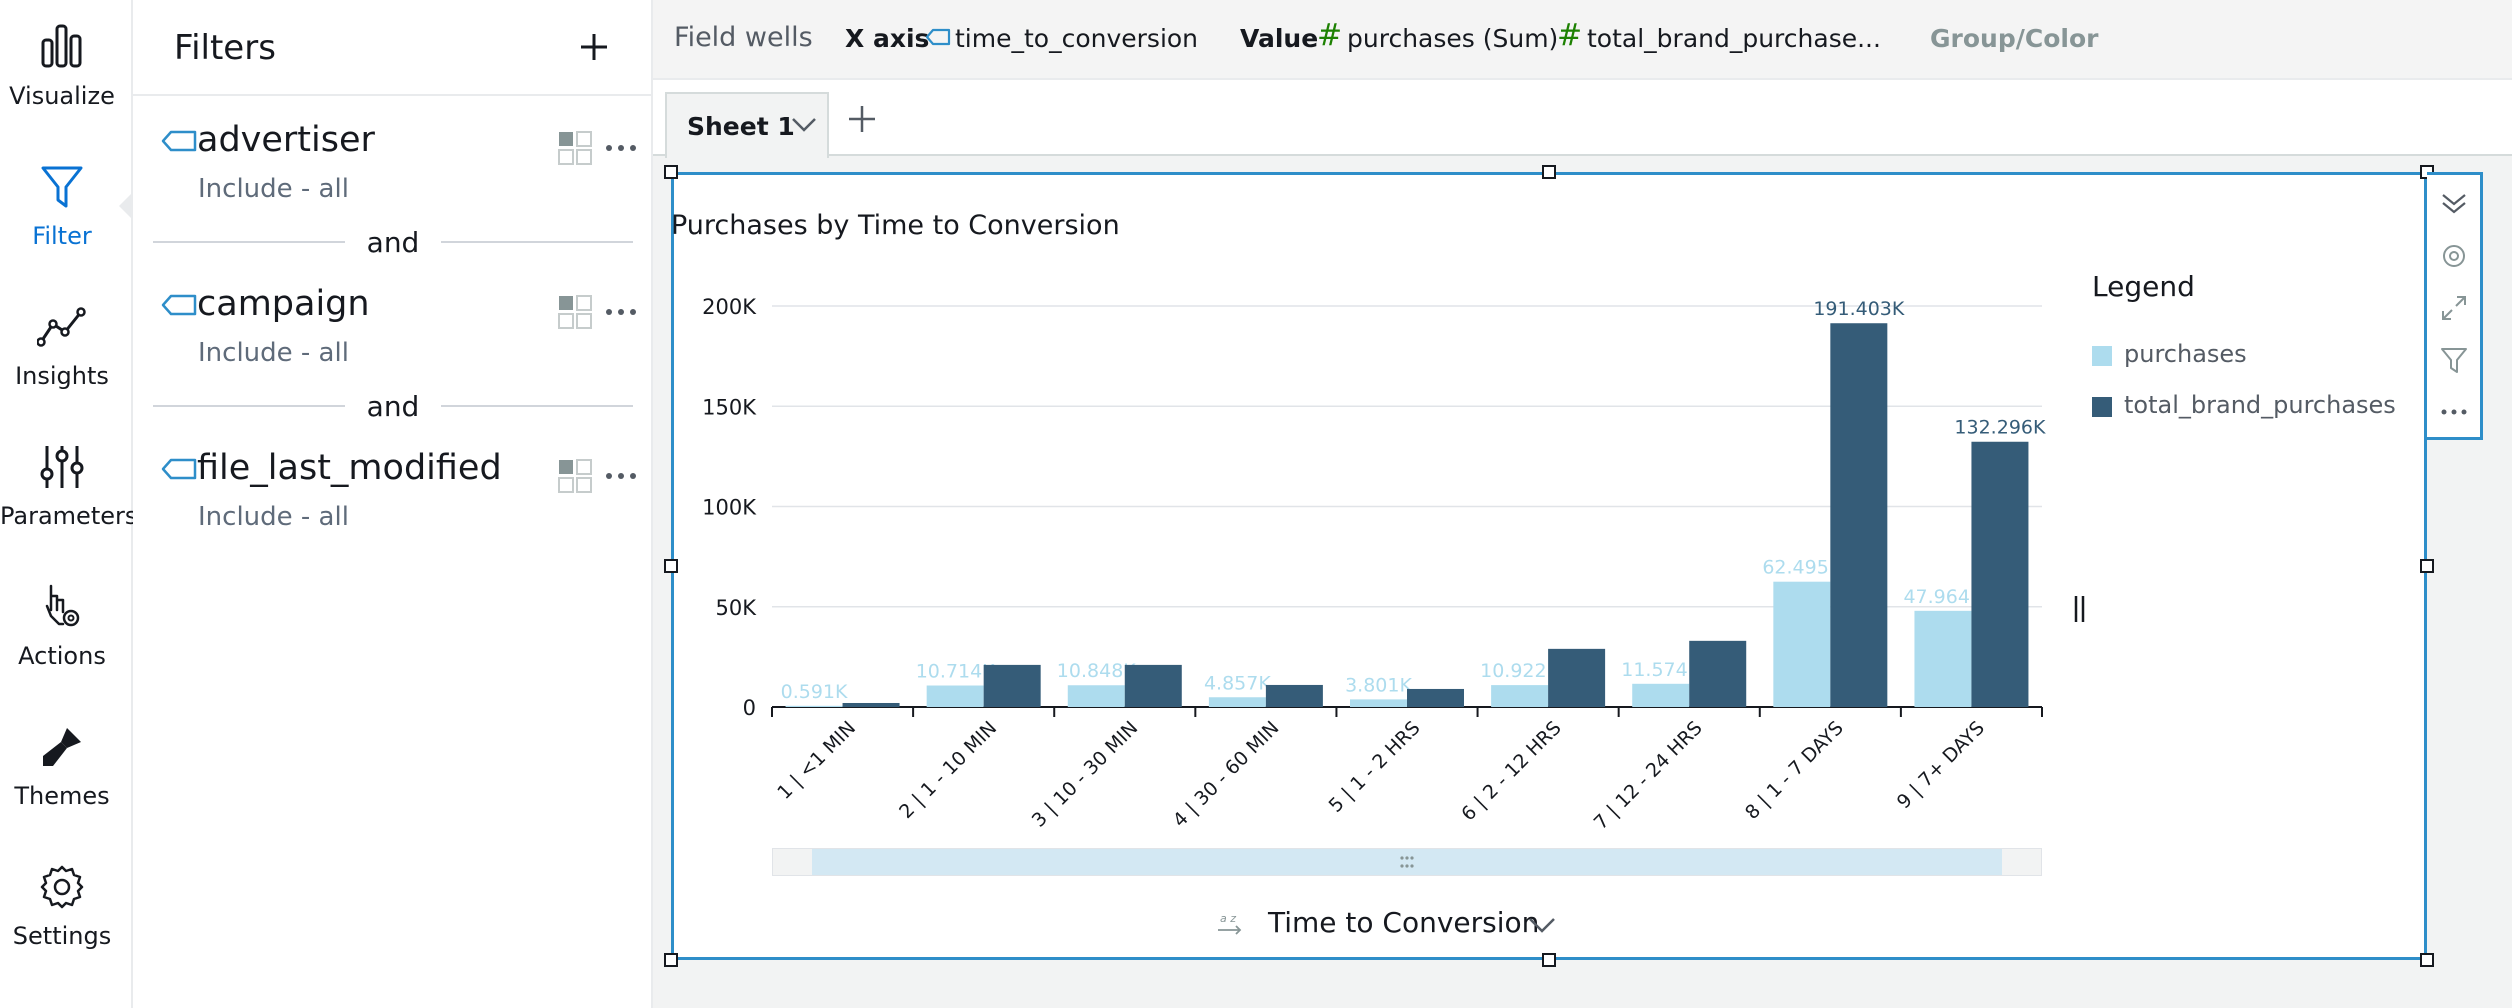  What do you see at coordinates (1801, 568) in the screenshot?
I see `data-label: 62.495K` at bounding box center [1801, 568].